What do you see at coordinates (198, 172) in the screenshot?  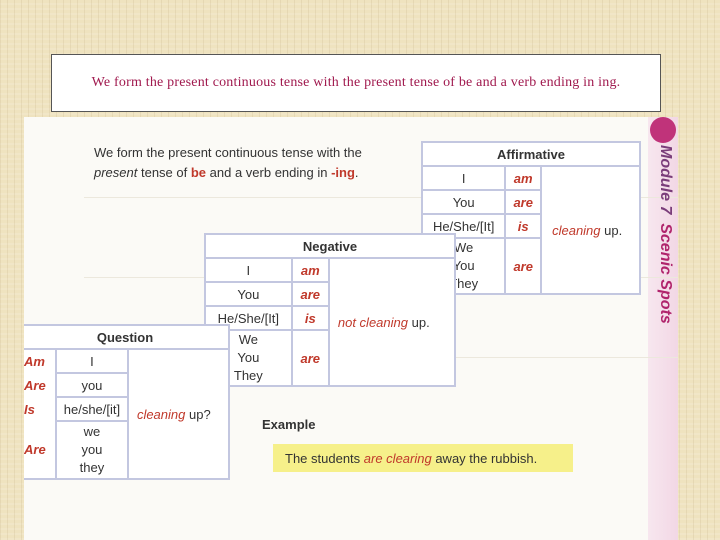 I see `intro-be: be` at bounding box center [198, 172].